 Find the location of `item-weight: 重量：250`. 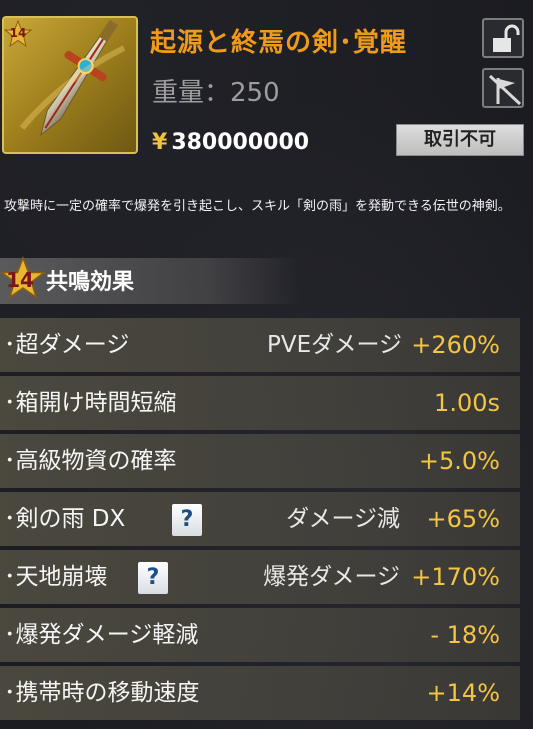

item-weight: 重量：250 is located at coordinates (216, 93).